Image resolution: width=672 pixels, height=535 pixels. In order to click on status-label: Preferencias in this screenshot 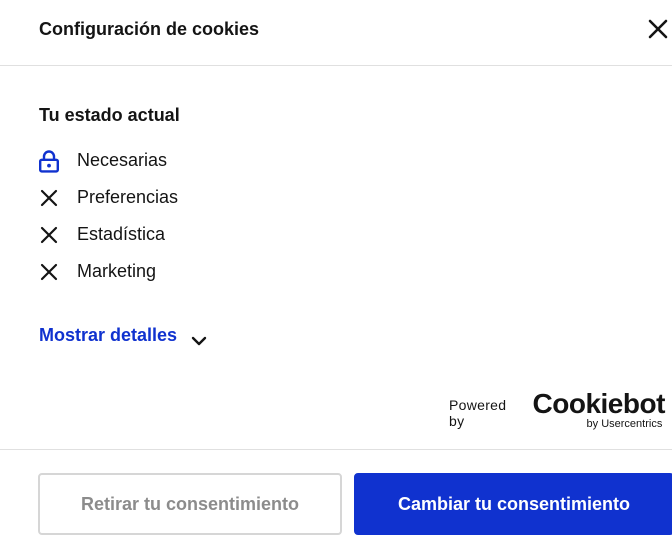, I will do `click(128, 197)`.